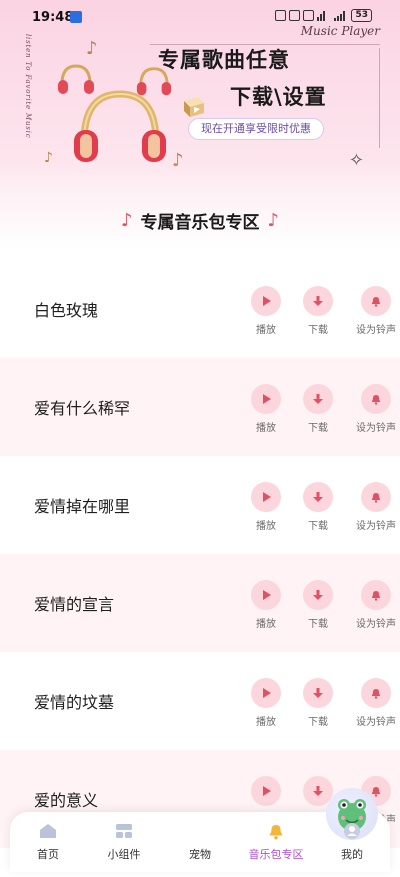 The height and width of the screenshot is (877, 400). Describe the element at coordinates (200, 309) in the screenshot. I see `song-row: 白色玫瑰 播放 下载 设为铃声` at that location.